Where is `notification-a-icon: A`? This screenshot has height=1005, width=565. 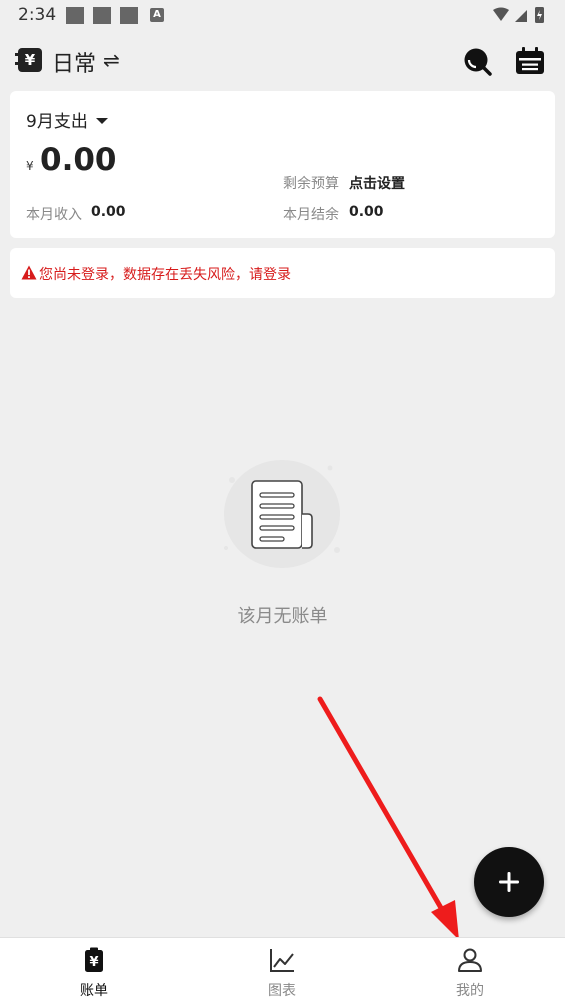
notification-a-icon: A is located at coordinates (157, 15).